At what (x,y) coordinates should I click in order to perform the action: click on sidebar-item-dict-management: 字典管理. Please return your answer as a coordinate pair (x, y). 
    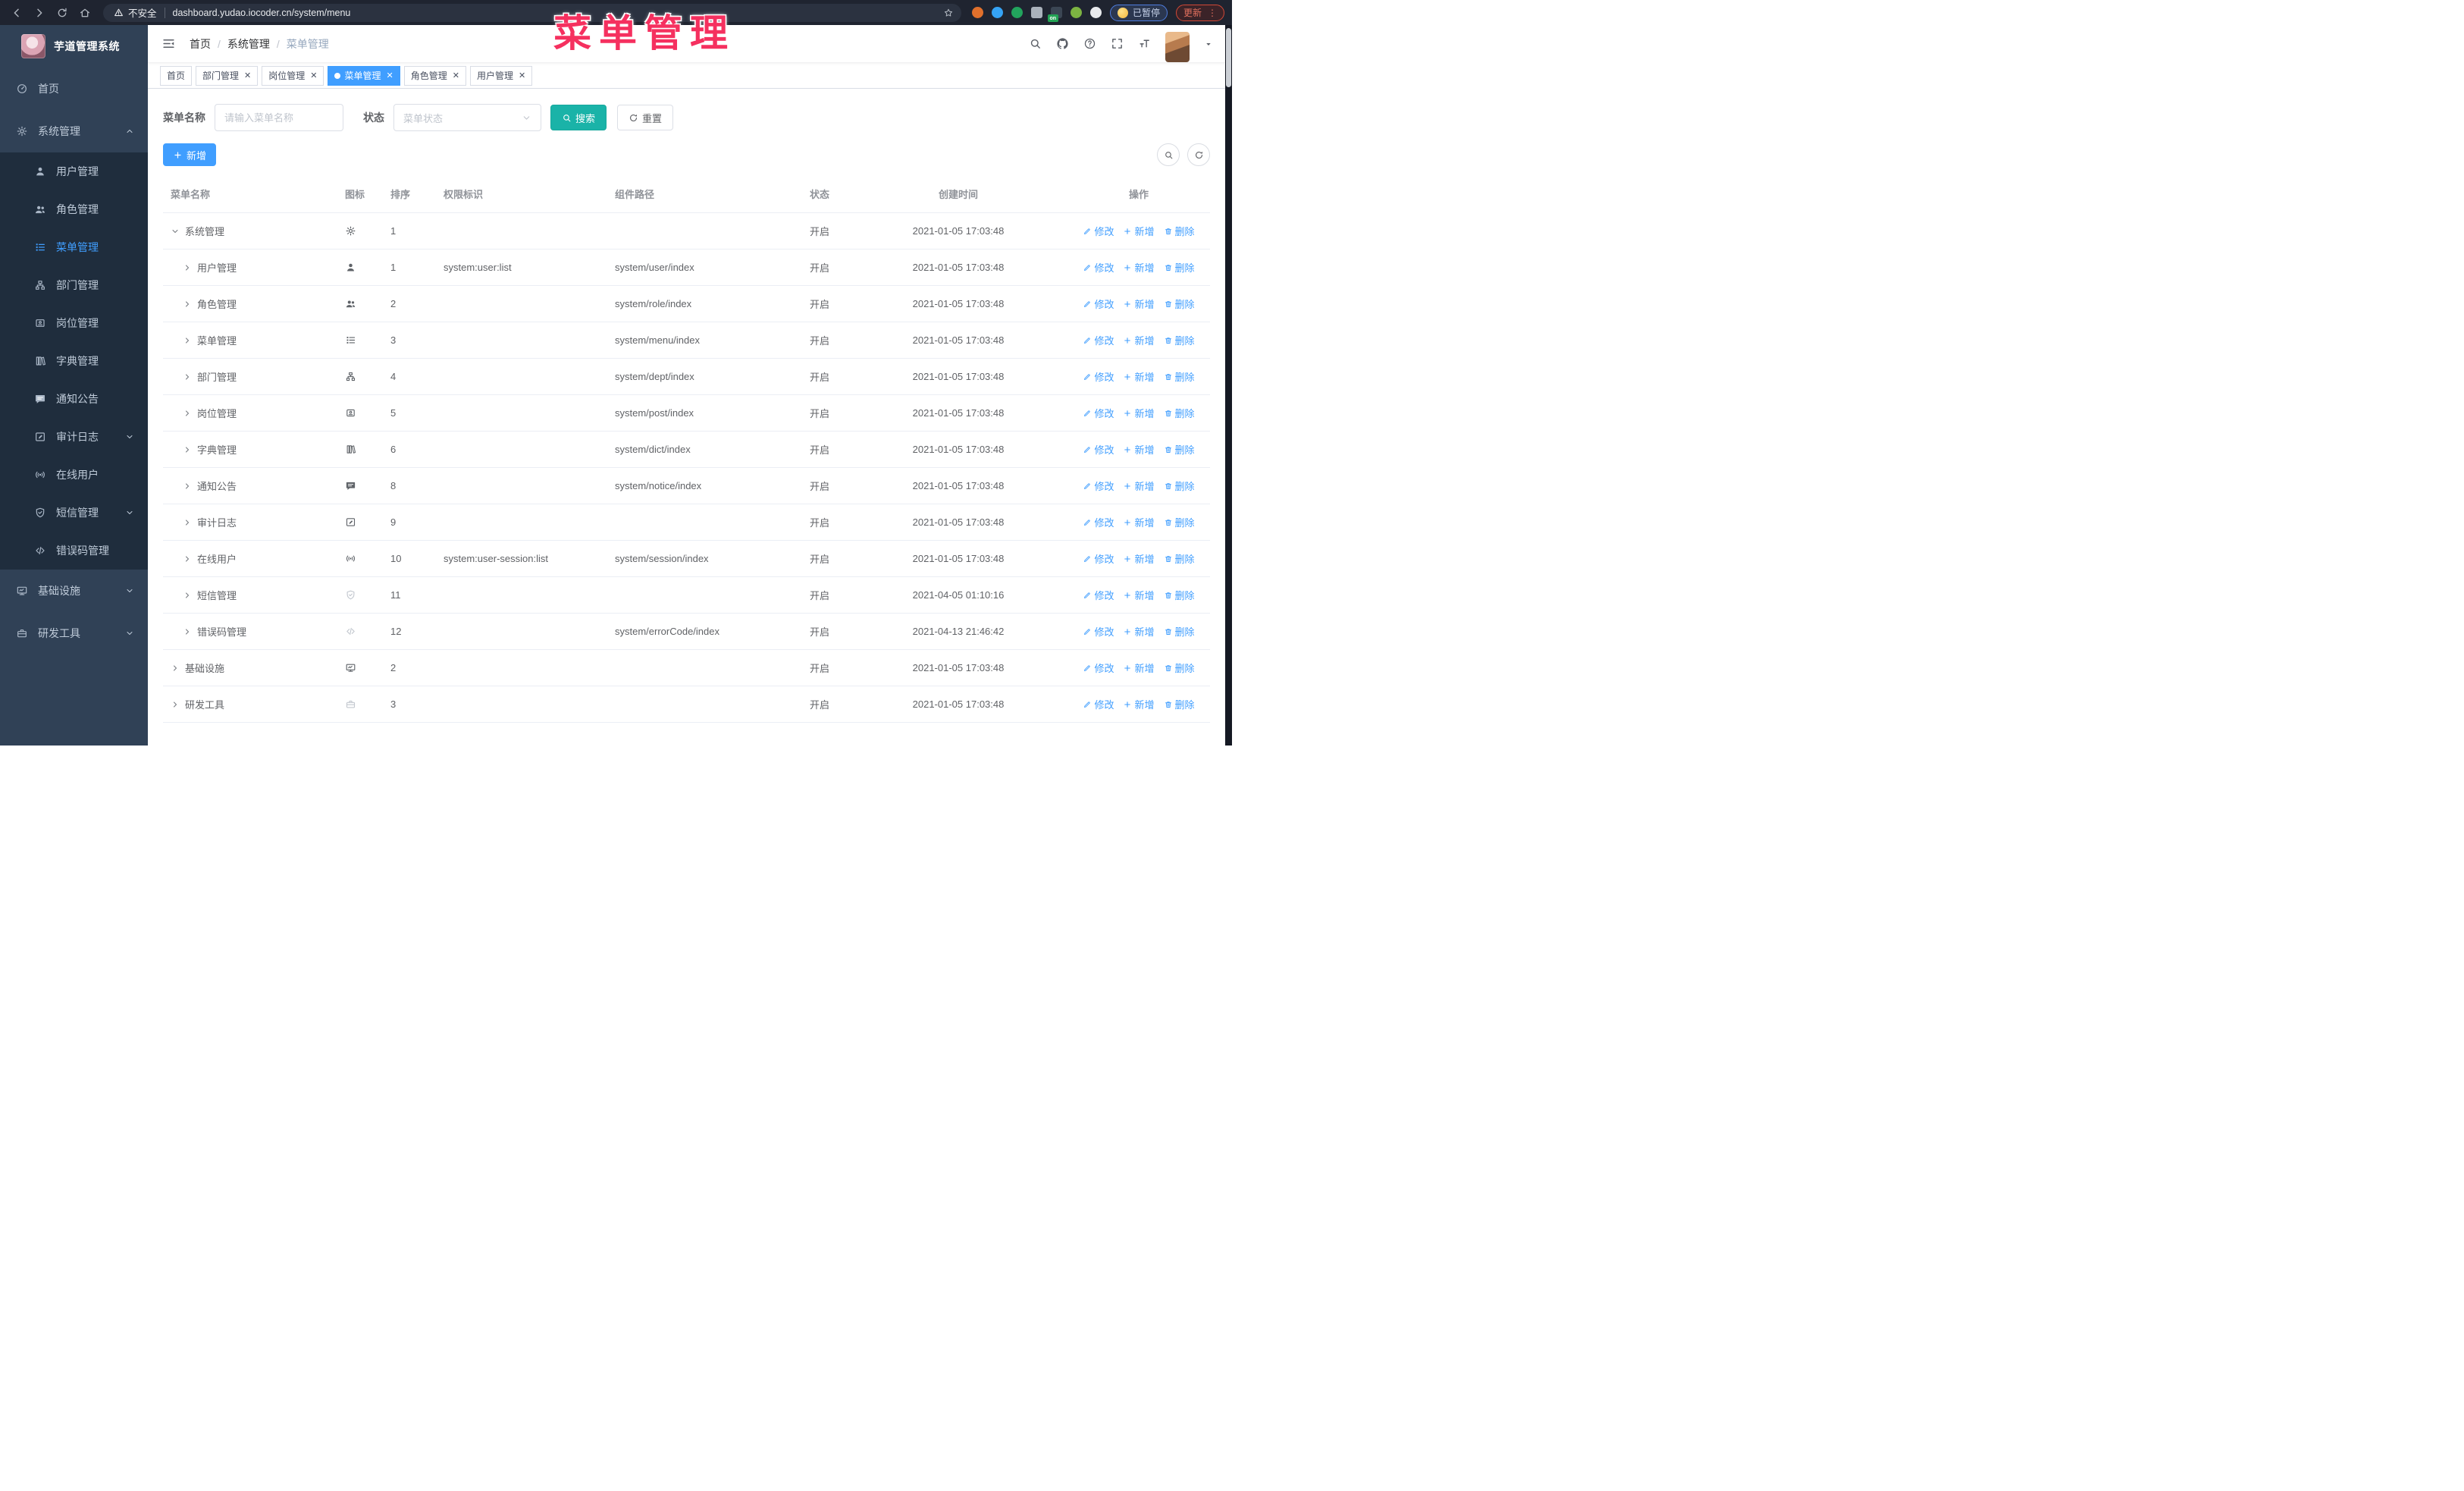
    Looking at the image, I should click on (74, 361).